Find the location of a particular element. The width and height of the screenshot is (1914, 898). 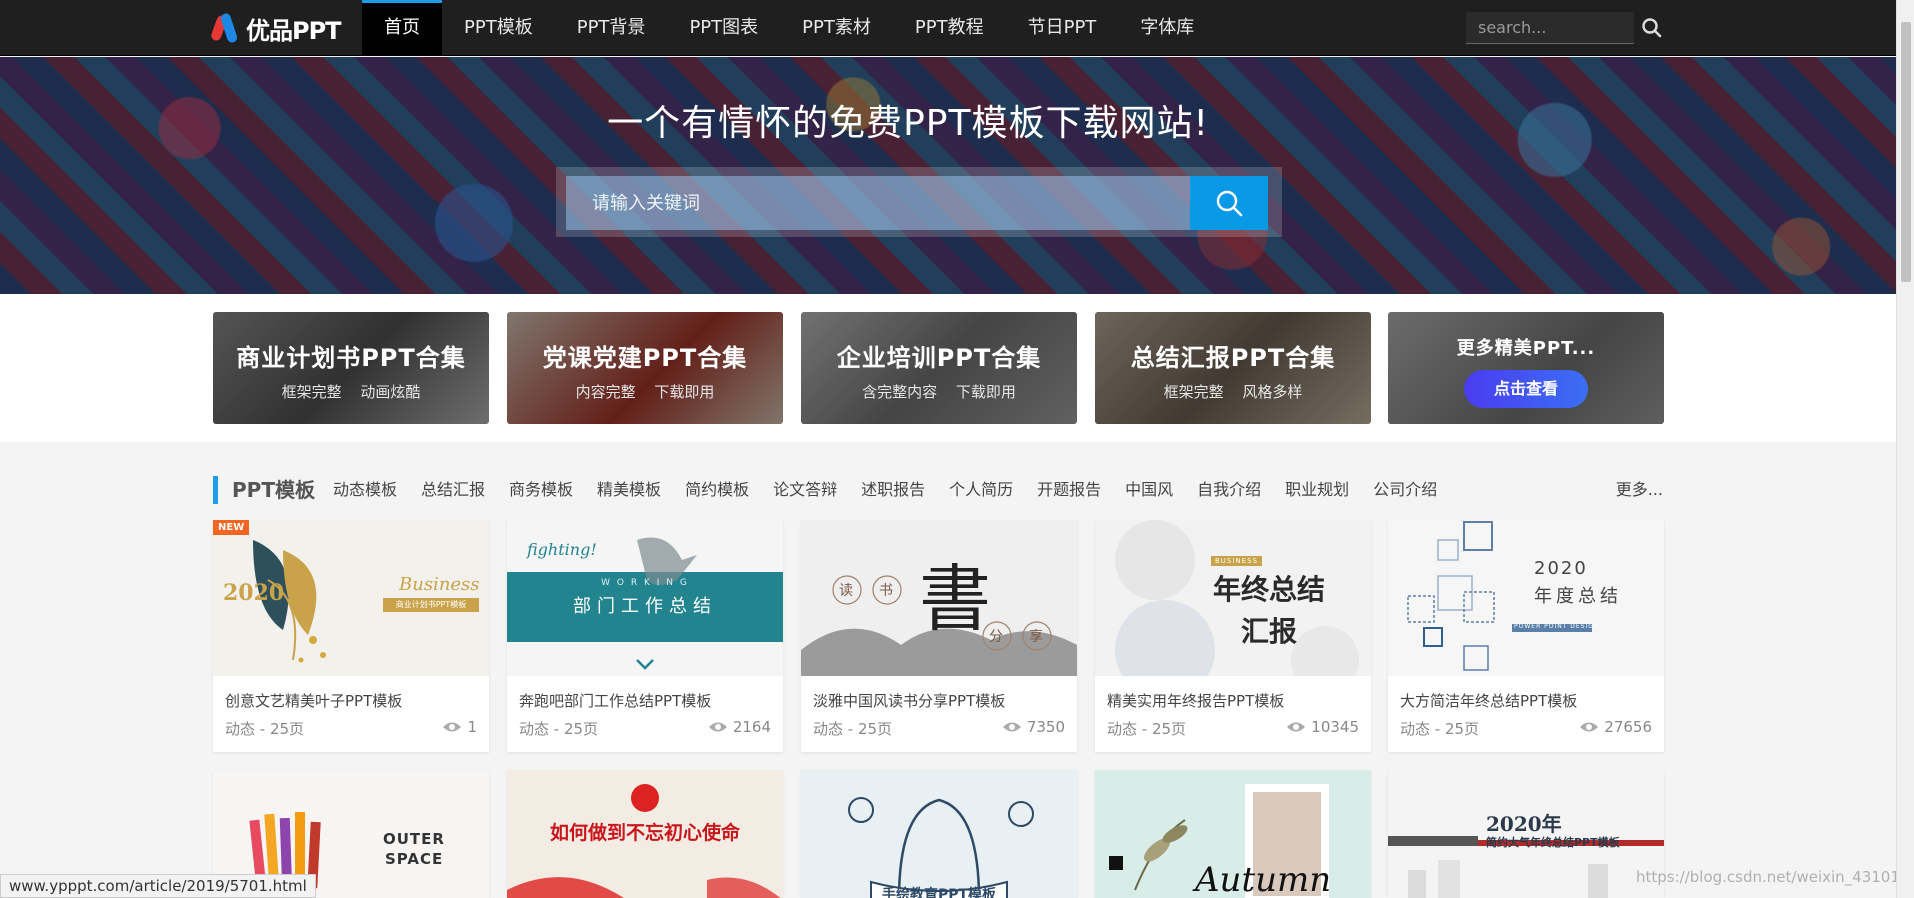

nav-item-home: 首页 is located at coordinates (402, 28).